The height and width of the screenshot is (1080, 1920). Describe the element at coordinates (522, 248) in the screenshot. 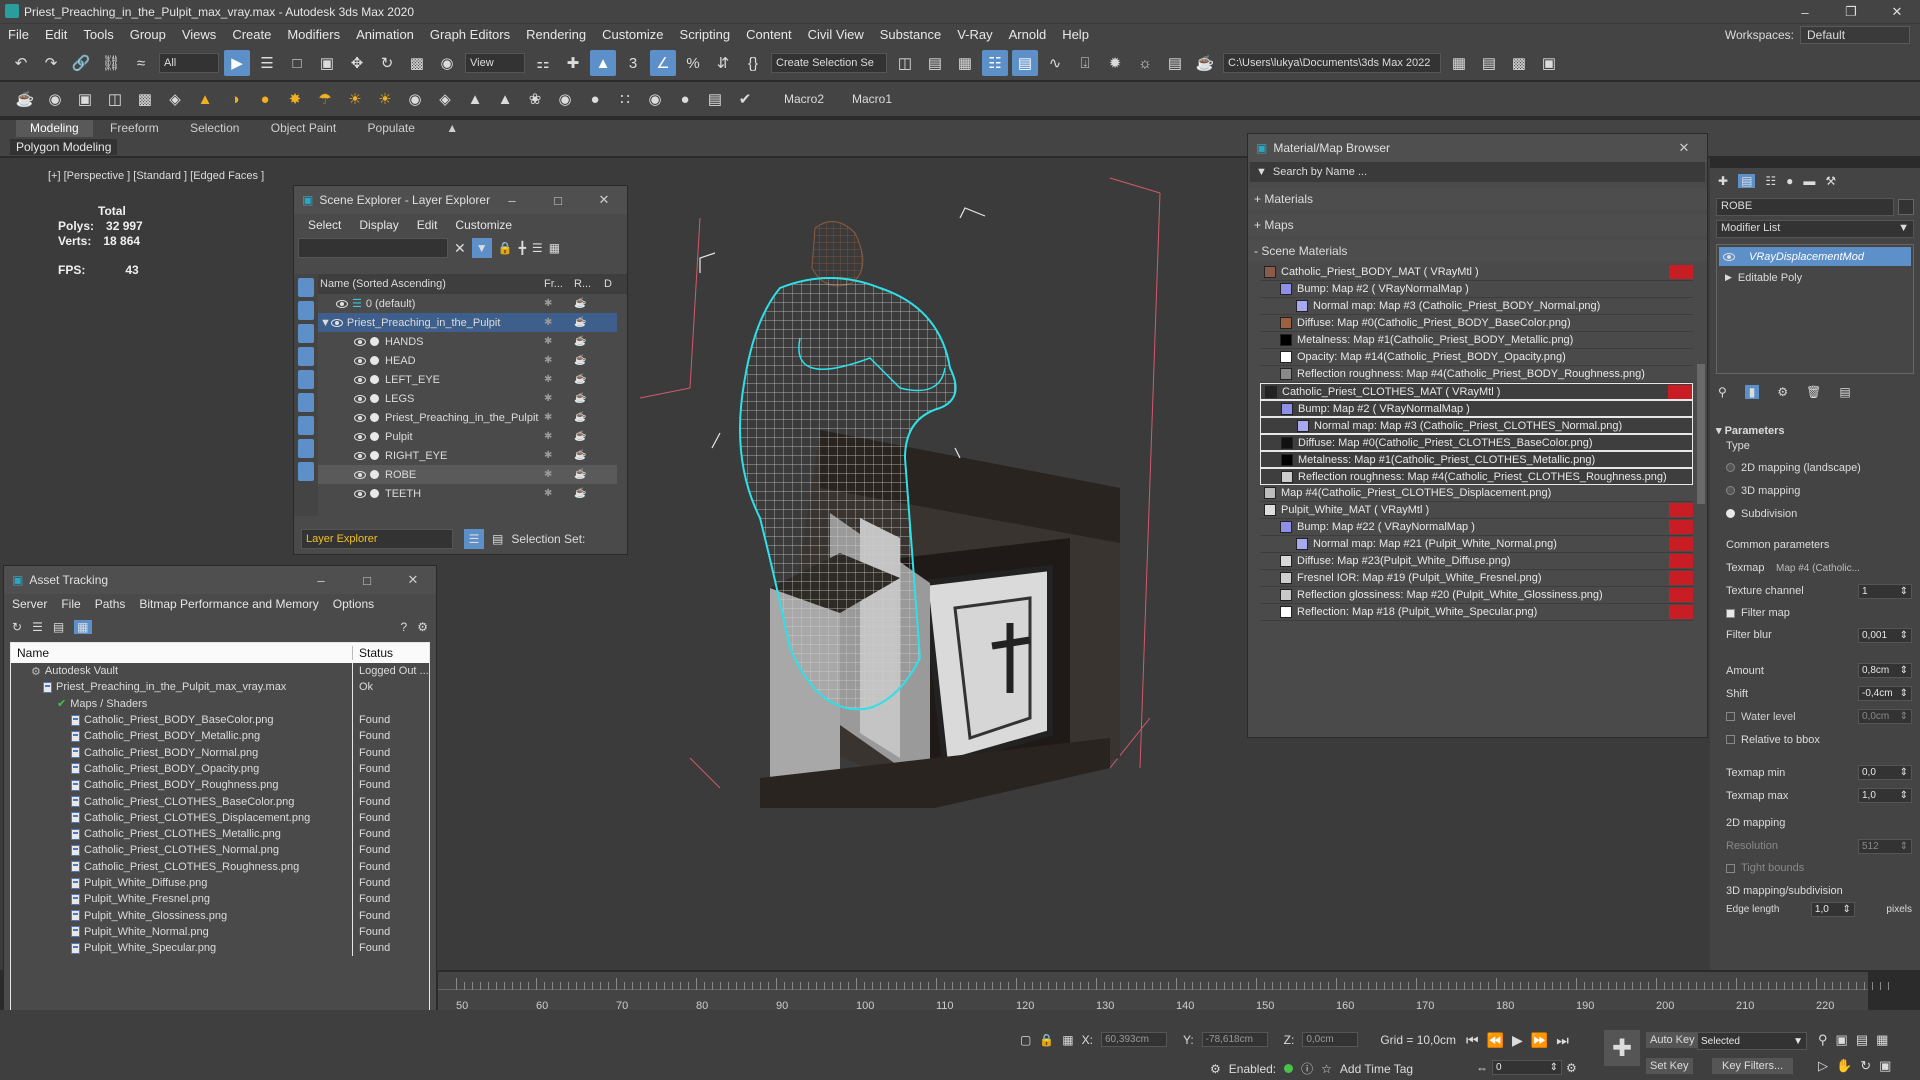

I see `add-layer-icon: ╋` at that location.